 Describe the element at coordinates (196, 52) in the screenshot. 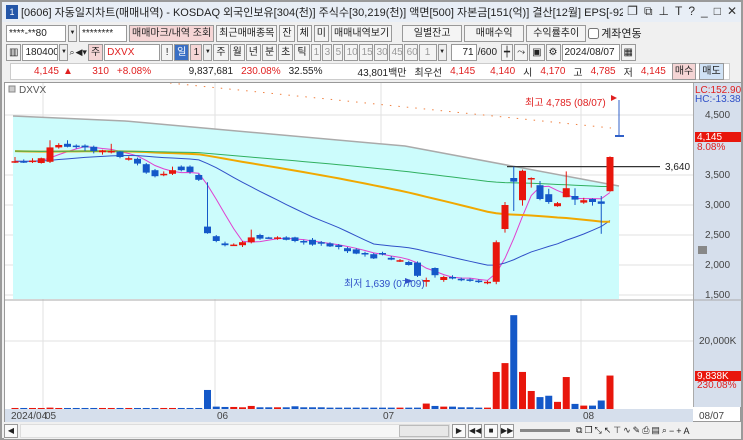

I see `day-count: 1` at that location.